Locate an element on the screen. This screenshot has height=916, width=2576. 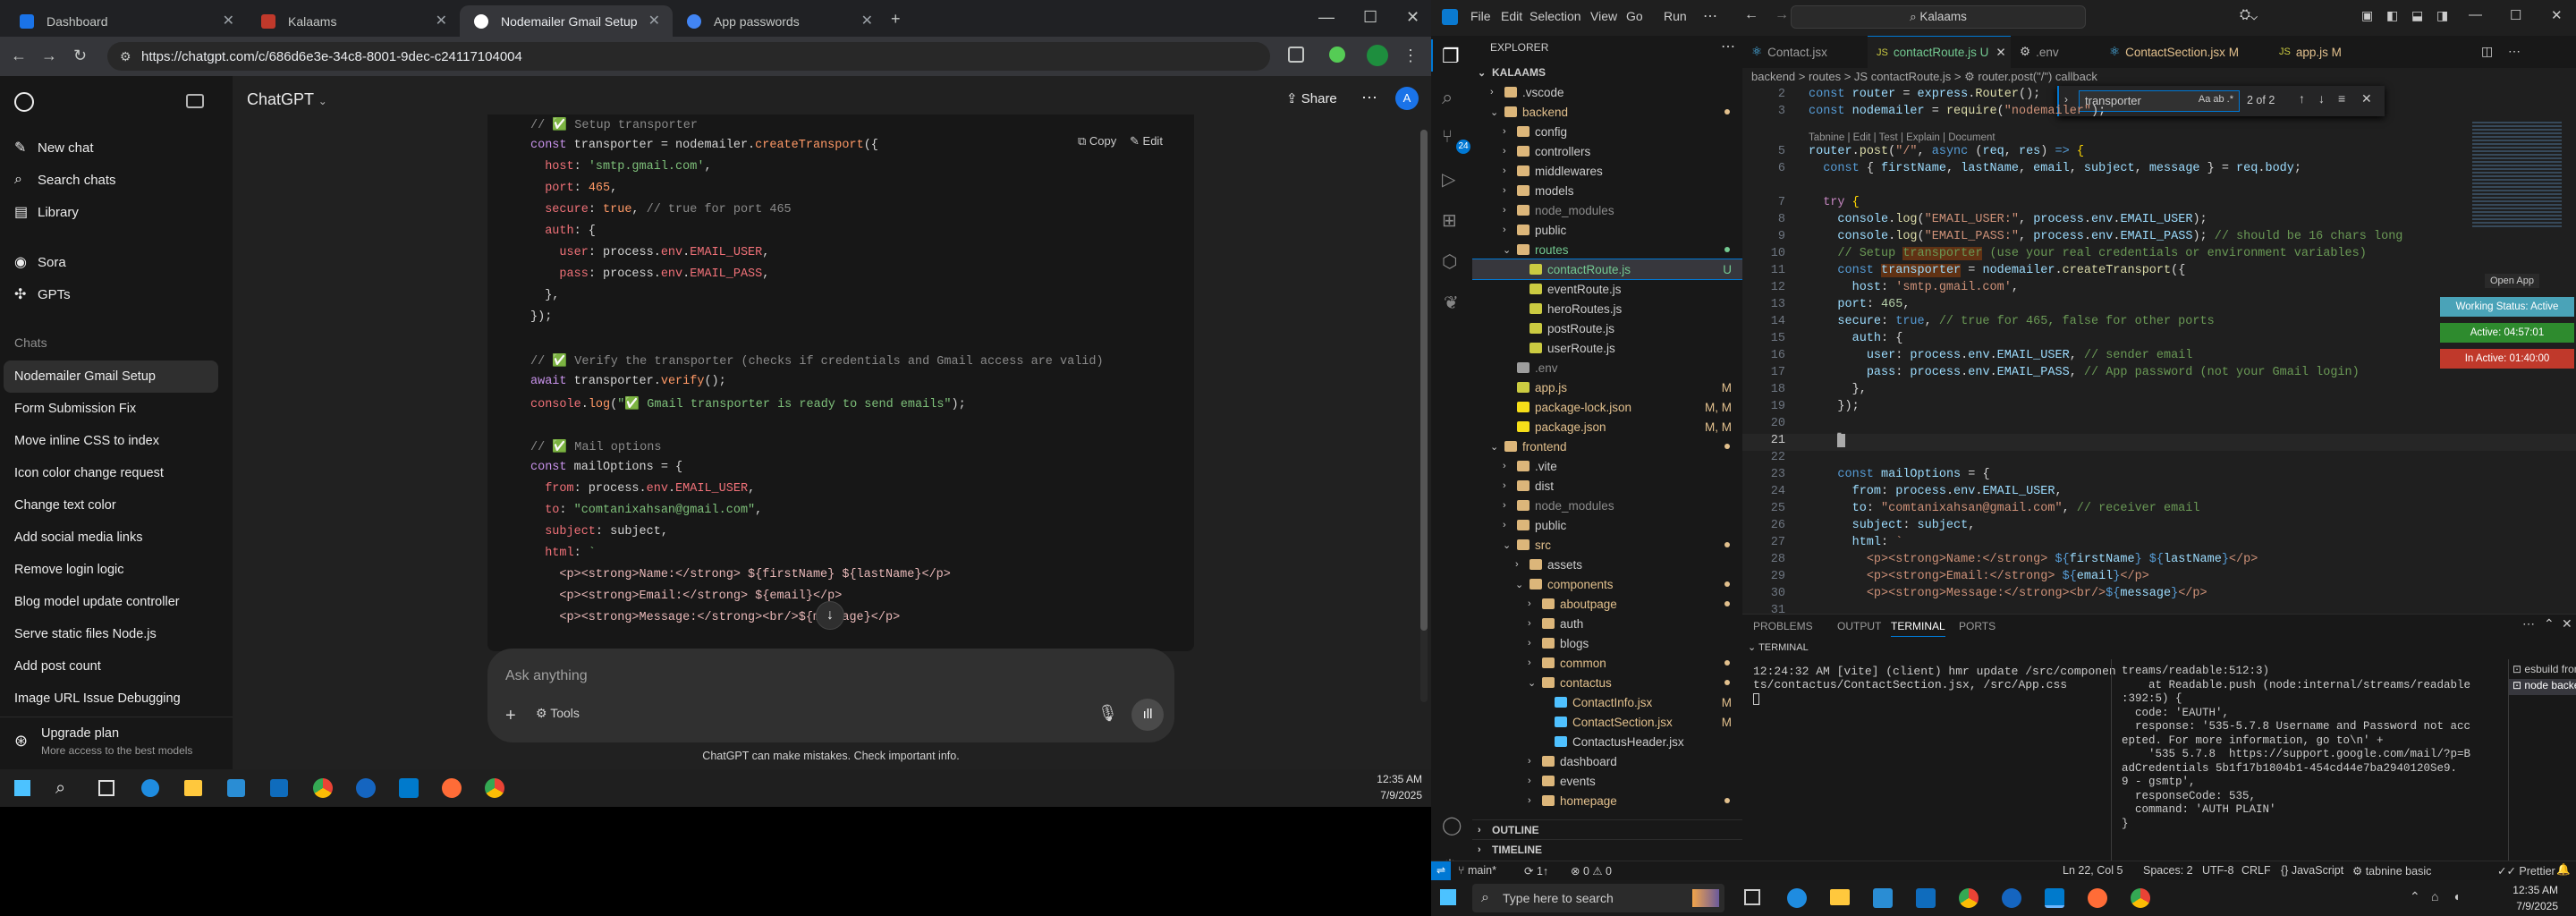
tabnine-status: ⚙ tabnine basic is located at coordinates (2391, 871).